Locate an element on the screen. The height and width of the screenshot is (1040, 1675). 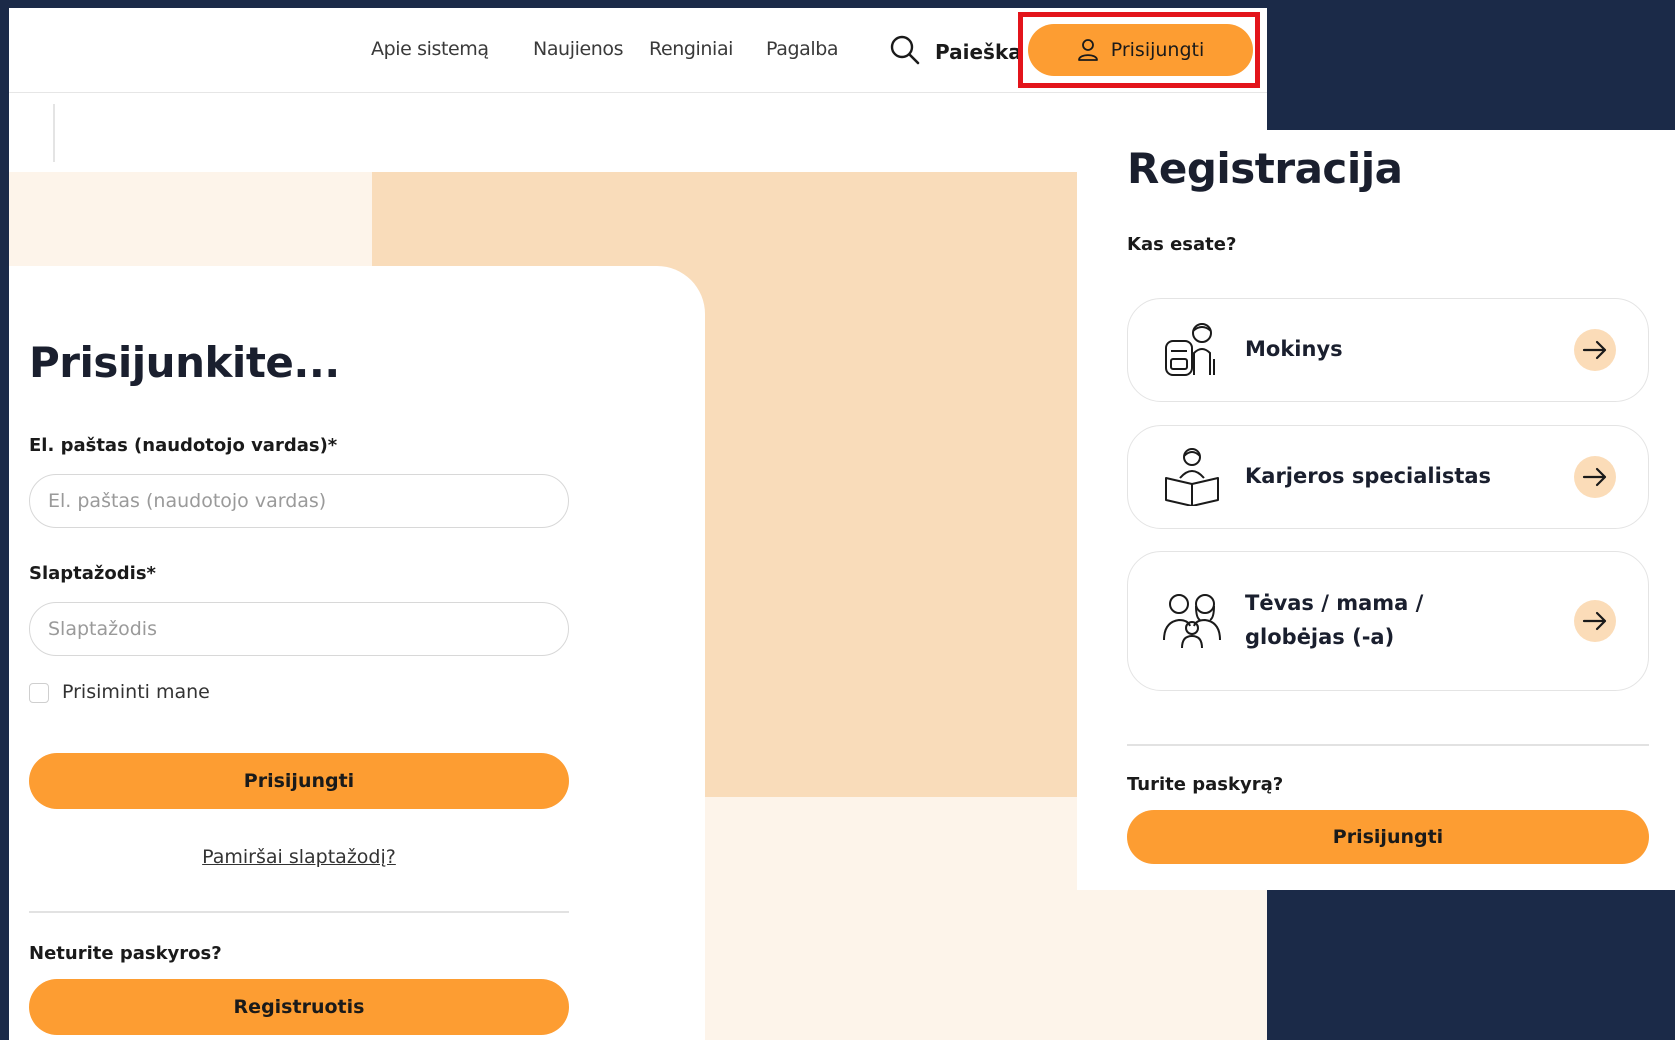
password-label: Slaptažodis* is located at coordinates (92, 573).